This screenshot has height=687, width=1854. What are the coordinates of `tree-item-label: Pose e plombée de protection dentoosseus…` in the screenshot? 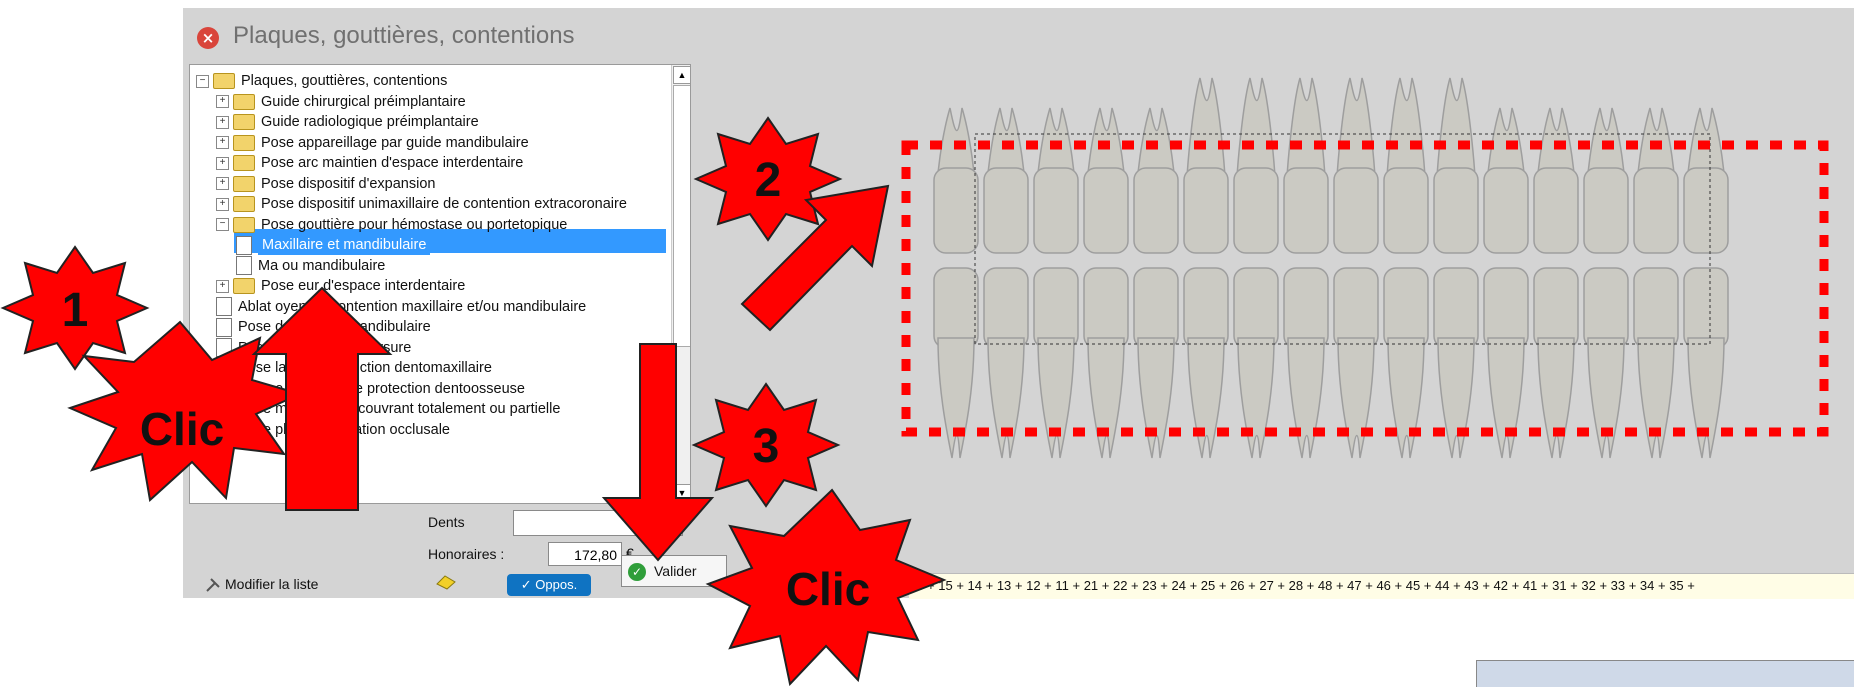 It's located at (381, 388).